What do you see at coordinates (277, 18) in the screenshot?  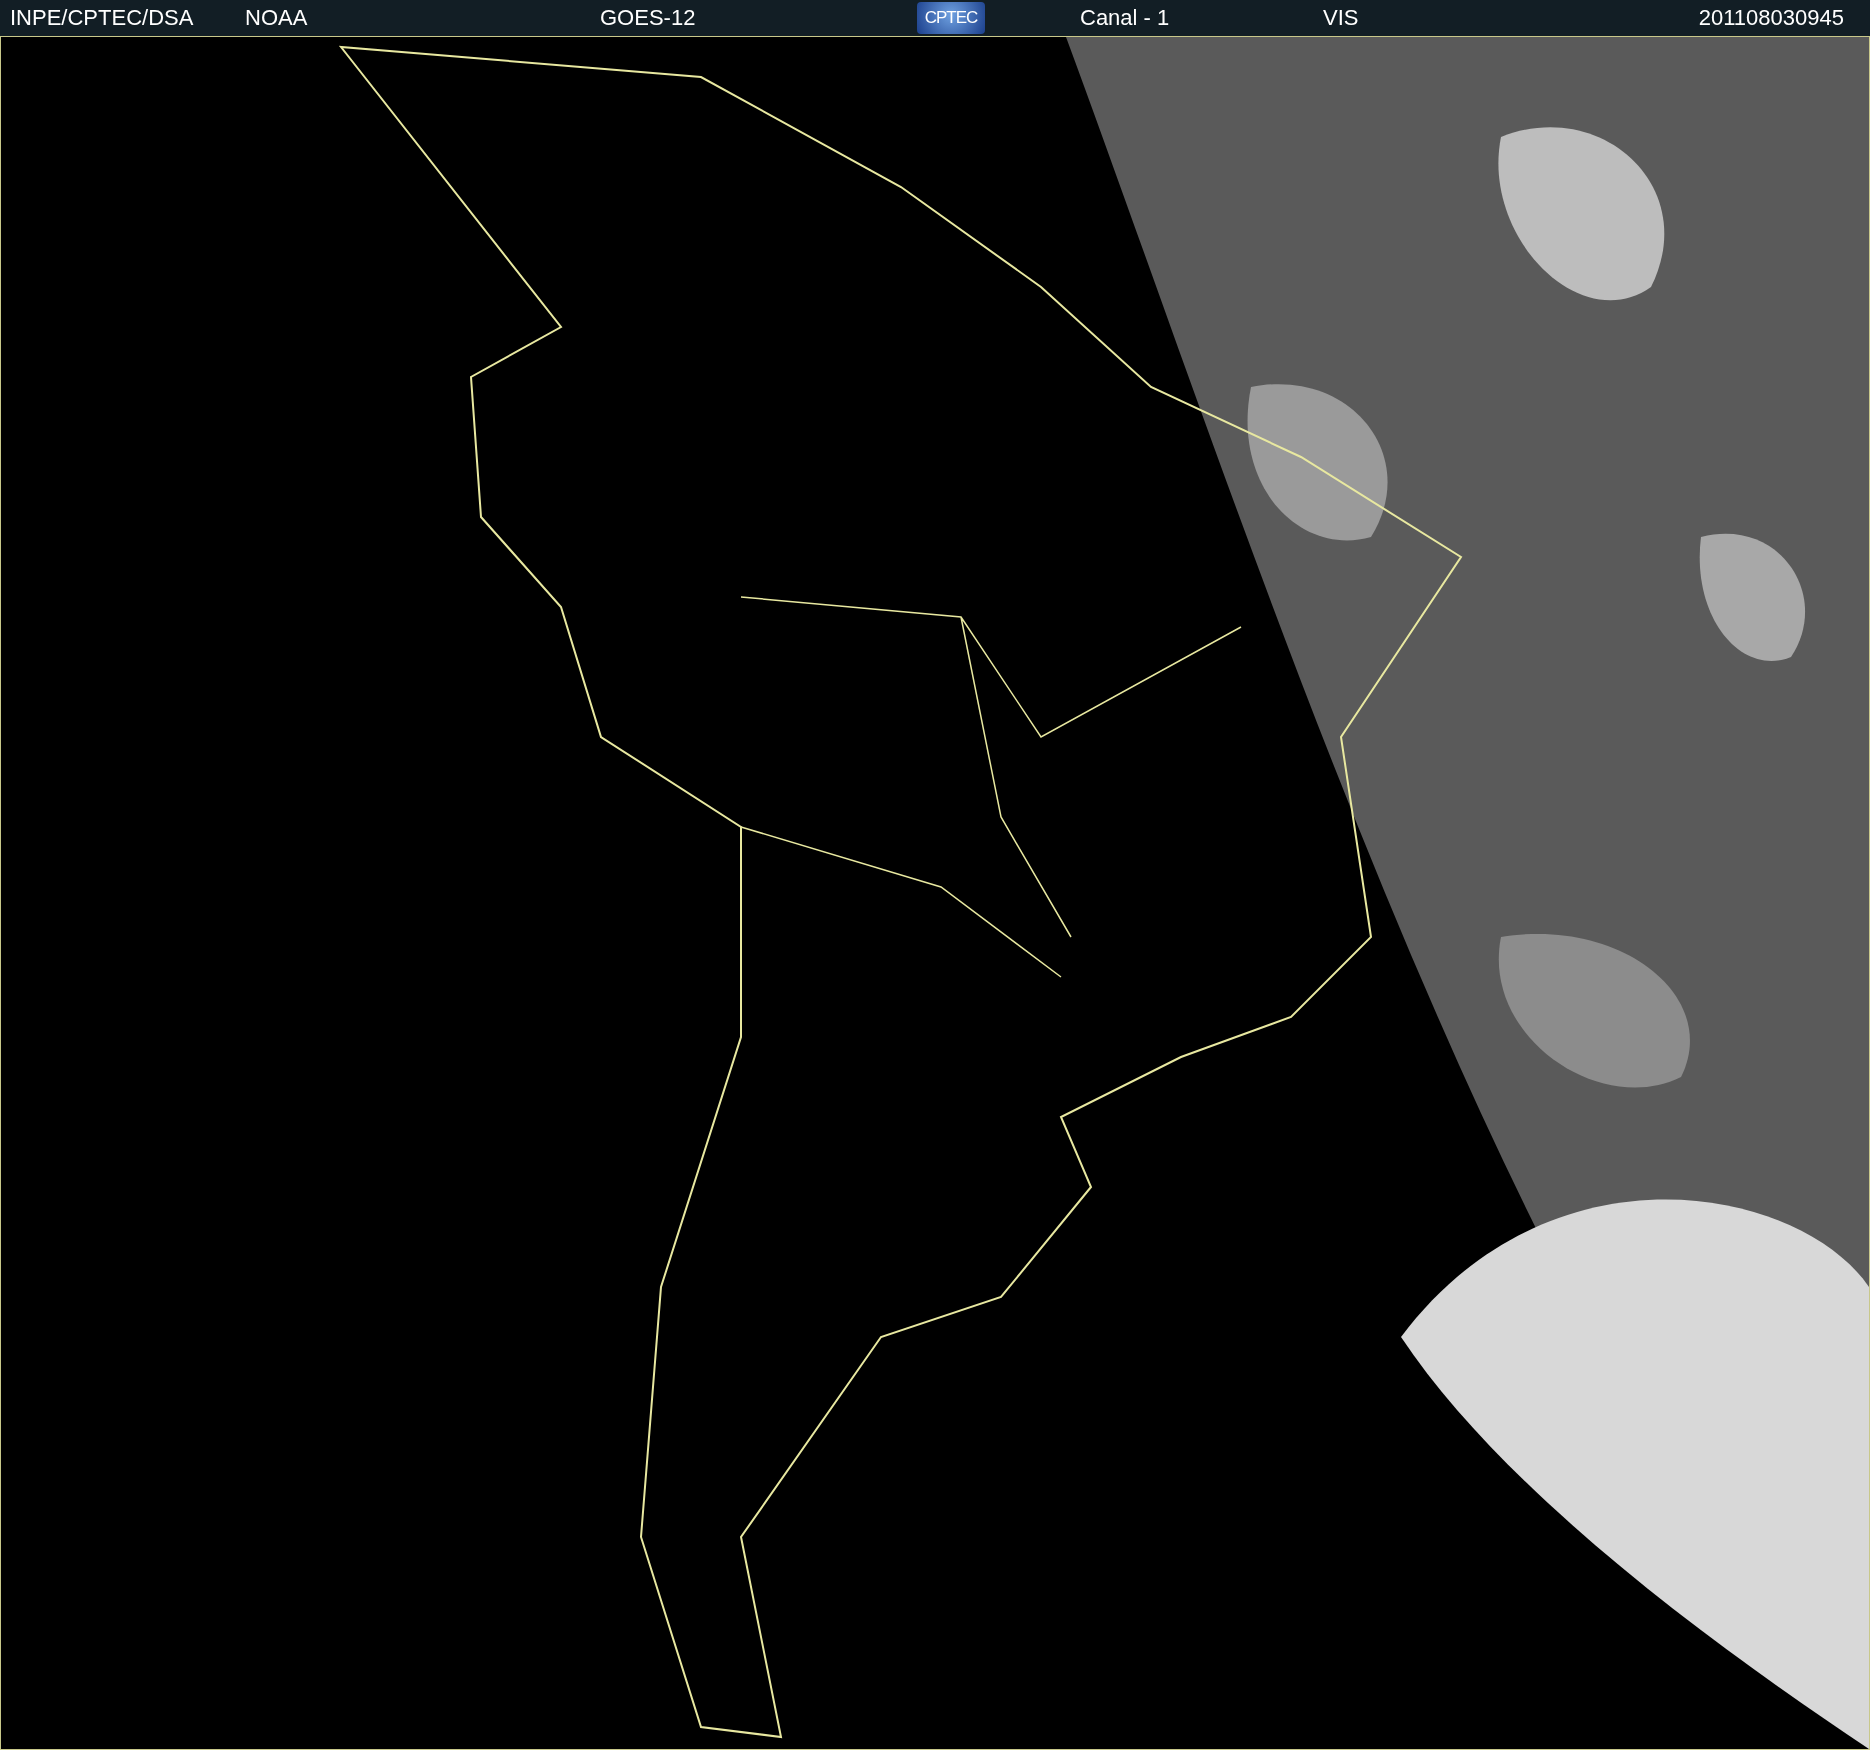 I see `header-text: NOAA` at bounding box center [277, 18].